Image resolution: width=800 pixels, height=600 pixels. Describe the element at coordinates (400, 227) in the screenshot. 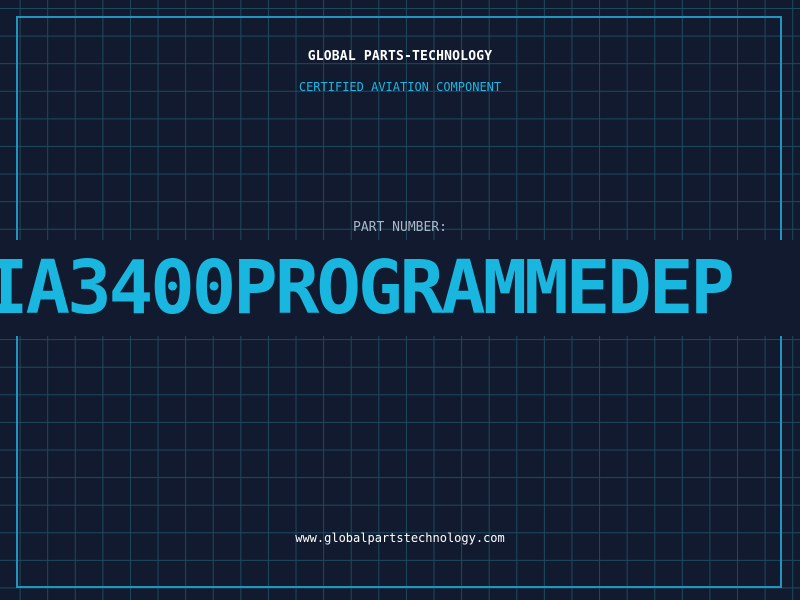

I see `part-number-label: PART NUMBER:` at that location.